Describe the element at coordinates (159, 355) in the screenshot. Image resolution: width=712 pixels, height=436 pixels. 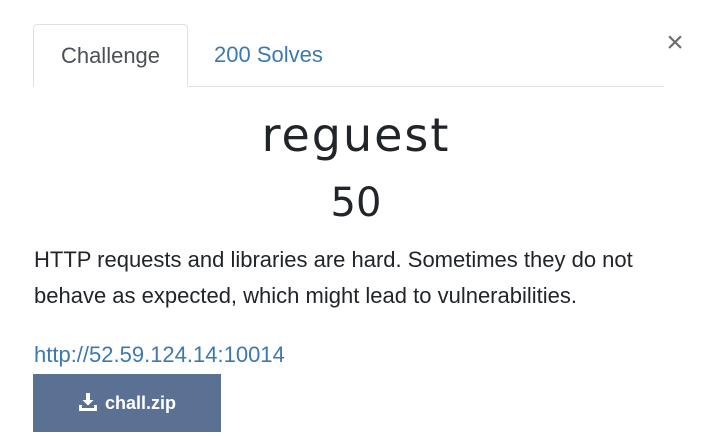
I see `challenge-url-link: http://52.59.124.14:10014` at that location.